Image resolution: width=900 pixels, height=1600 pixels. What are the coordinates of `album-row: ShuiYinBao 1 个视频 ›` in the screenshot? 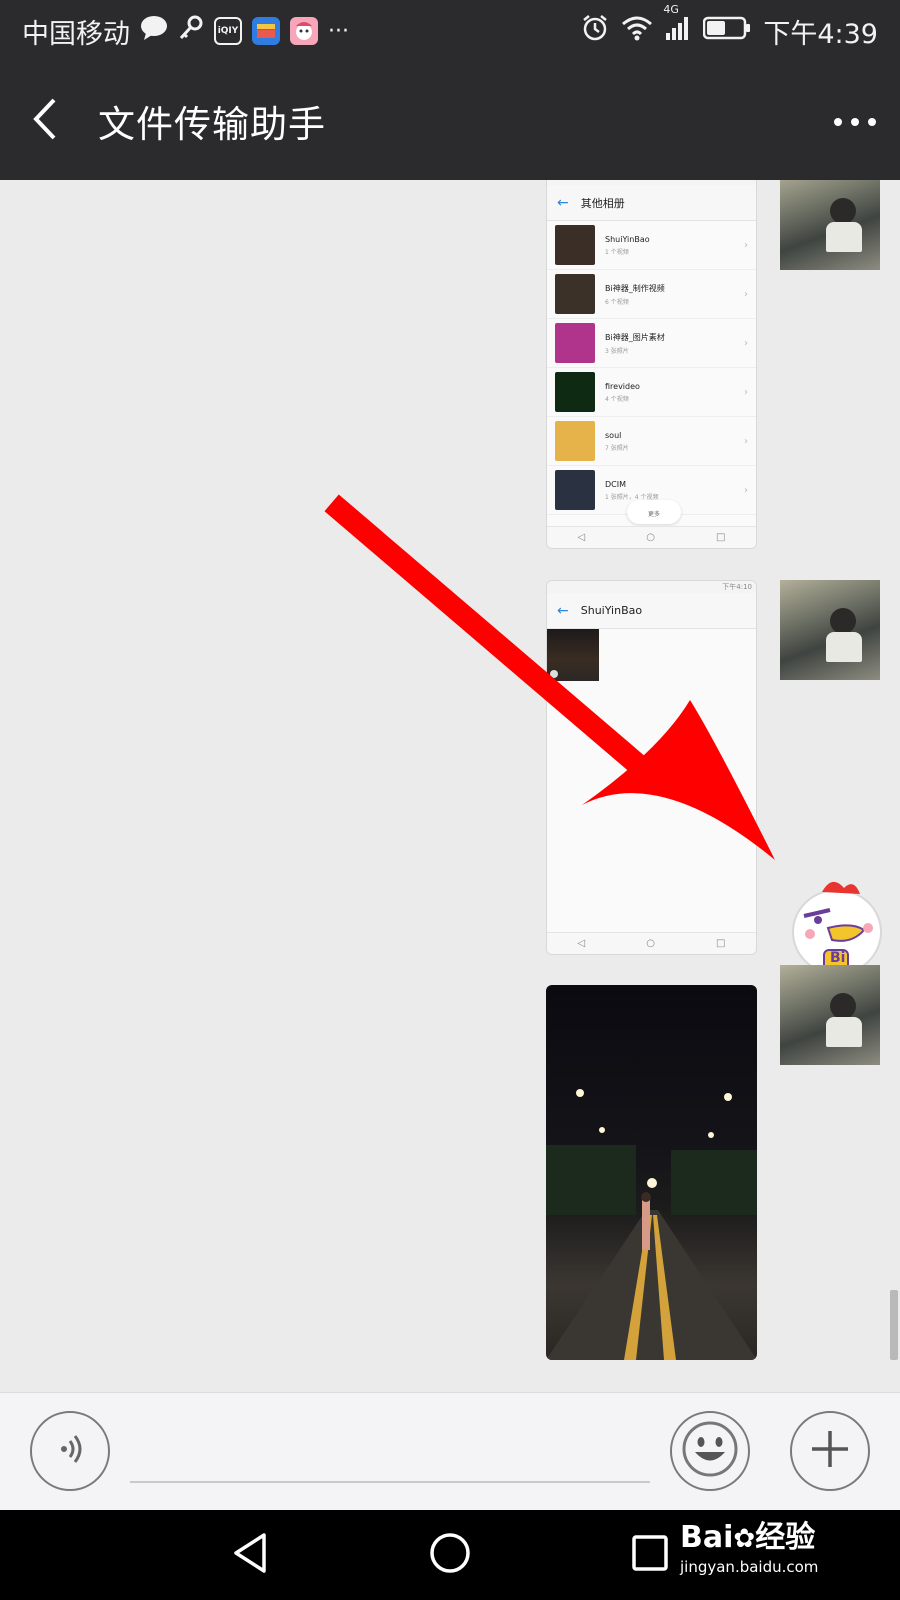 It's located at (651, 245).